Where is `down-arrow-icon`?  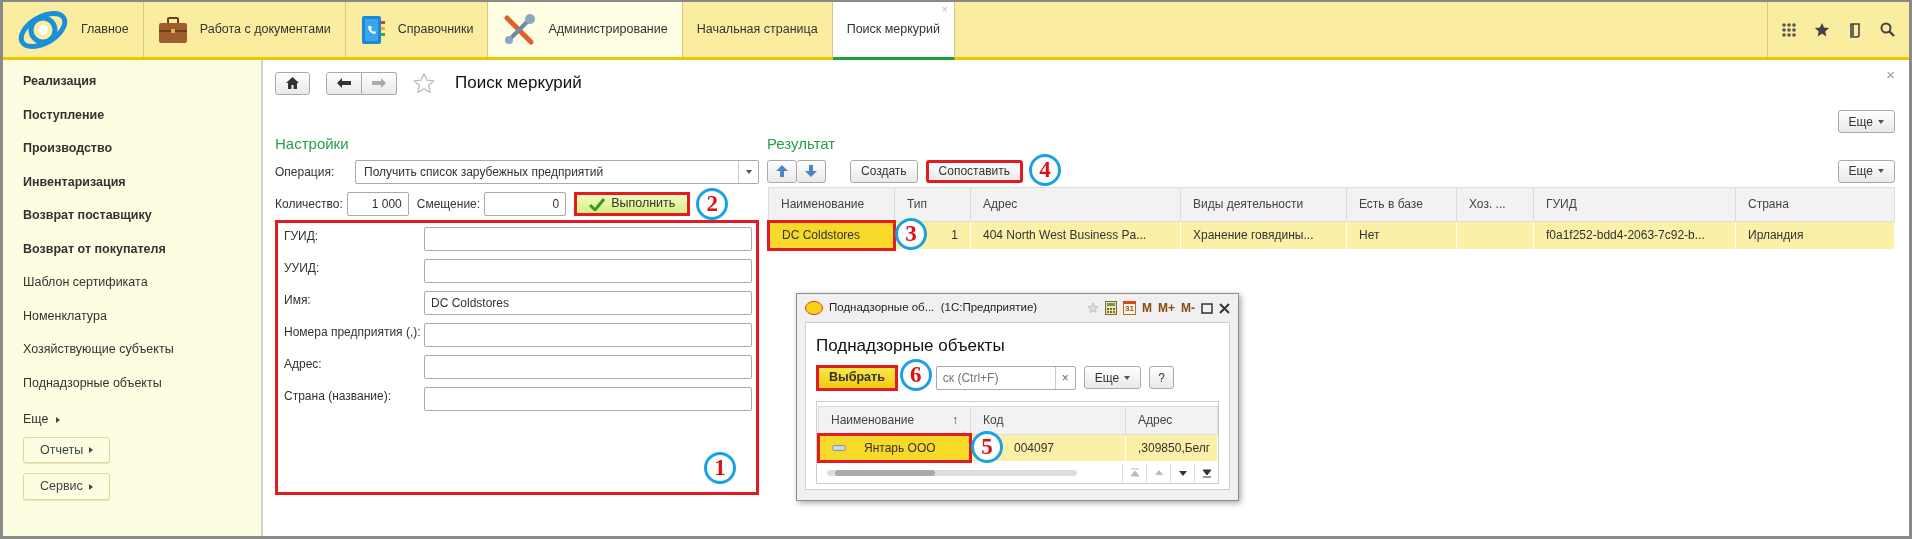
down-arrow-icon is located at coordinates (811, 171).